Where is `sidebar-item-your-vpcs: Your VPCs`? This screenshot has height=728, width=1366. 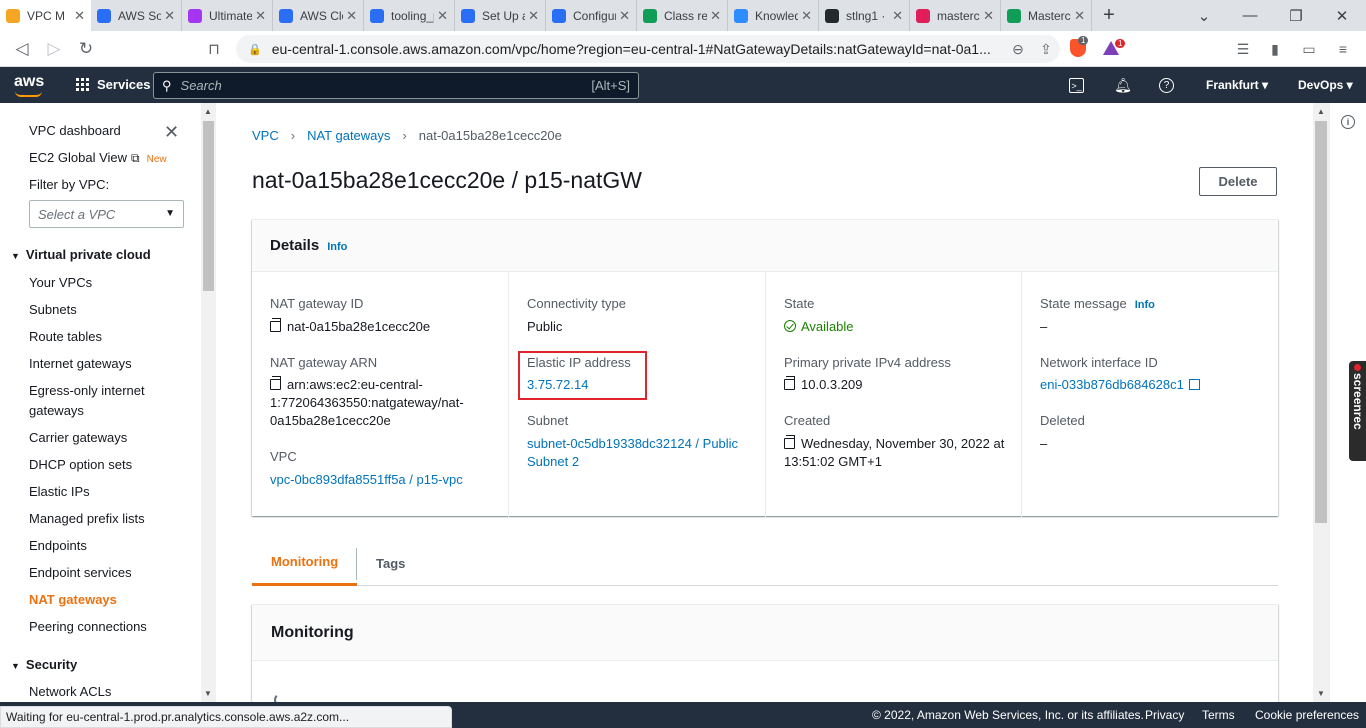
sidebar-item-your-vpcs: Your VPCs is located at coordinates (60, 282).